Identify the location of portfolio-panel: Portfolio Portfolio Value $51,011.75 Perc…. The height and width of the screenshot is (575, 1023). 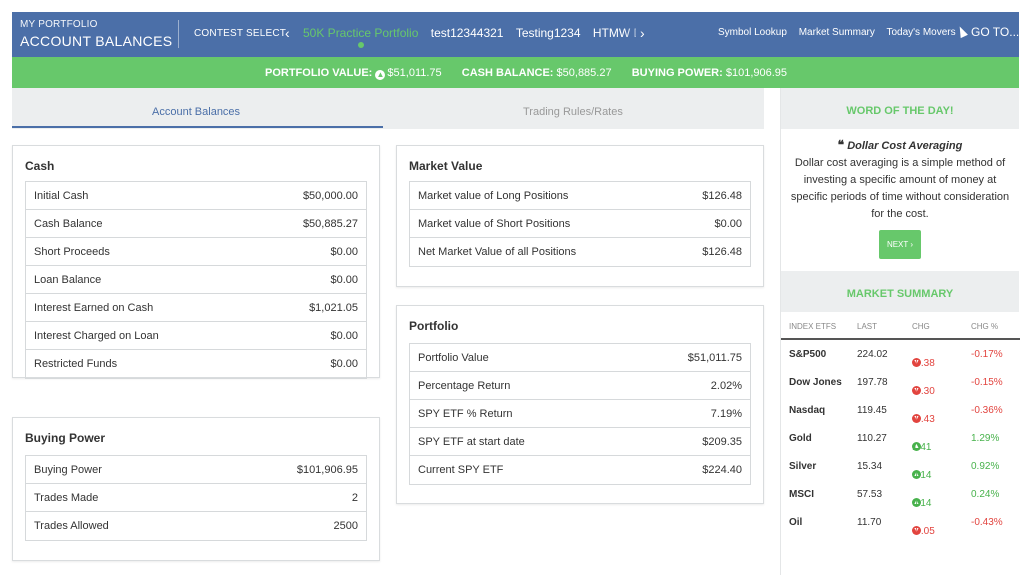
(580, 404).